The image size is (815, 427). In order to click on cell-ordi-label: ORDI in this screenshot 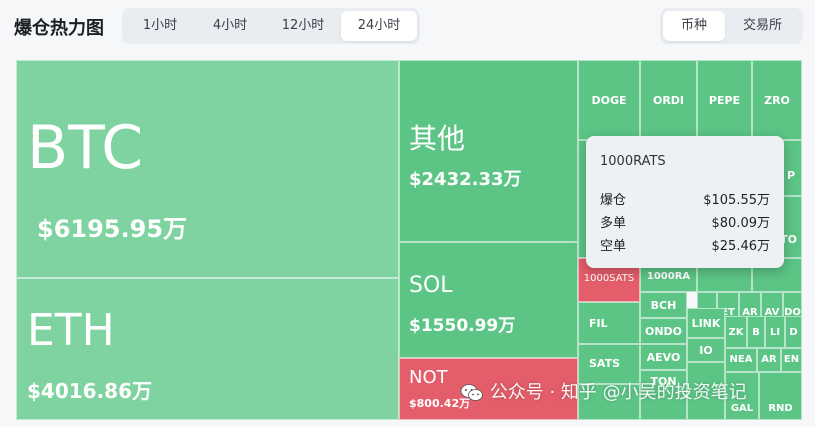, I will do `click(668, 100)`.